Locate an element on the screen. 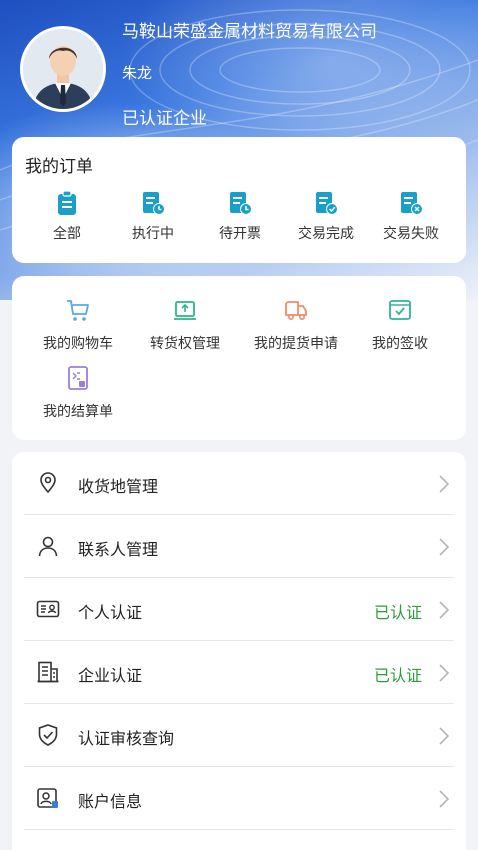  order-tab-executing: 执行中 is located at coordinates (153, 216).